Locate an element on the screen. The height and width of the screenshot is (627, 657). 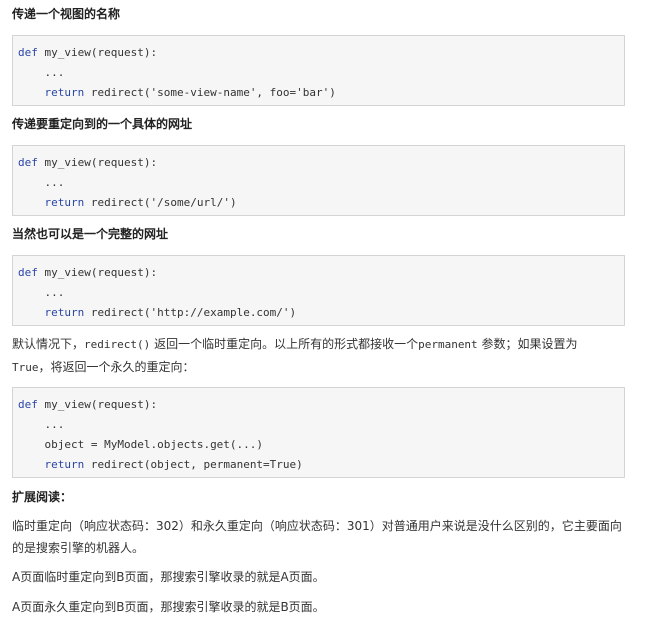
section-heading: 当然也可以是一个完整的网址 is located at coordinates (90, 234).